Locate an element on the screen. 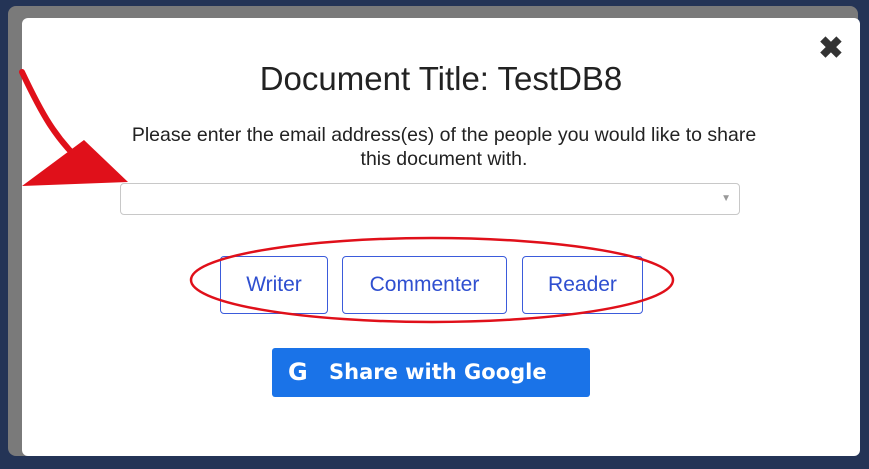 The height and width of the screenshot is (469, 869). chevron-down-icon: ▼ is located at coordinates (726, 198).